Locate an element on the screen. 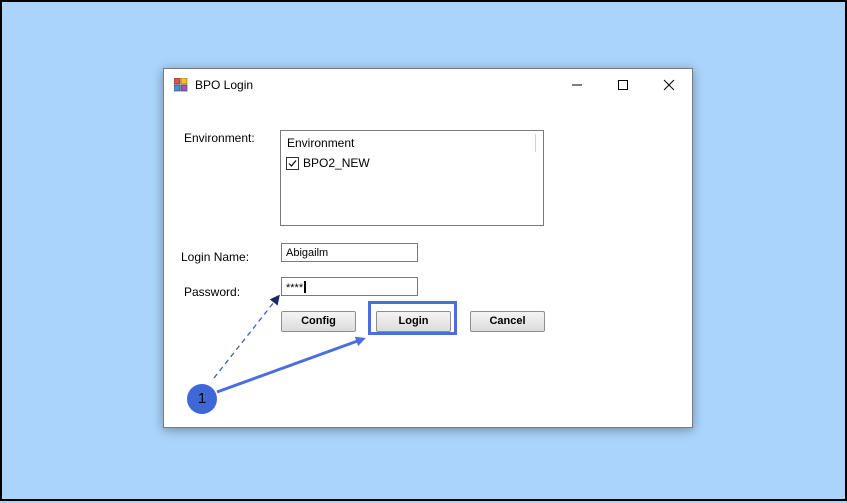  maximize-icon is located at coordinates (623, 85).